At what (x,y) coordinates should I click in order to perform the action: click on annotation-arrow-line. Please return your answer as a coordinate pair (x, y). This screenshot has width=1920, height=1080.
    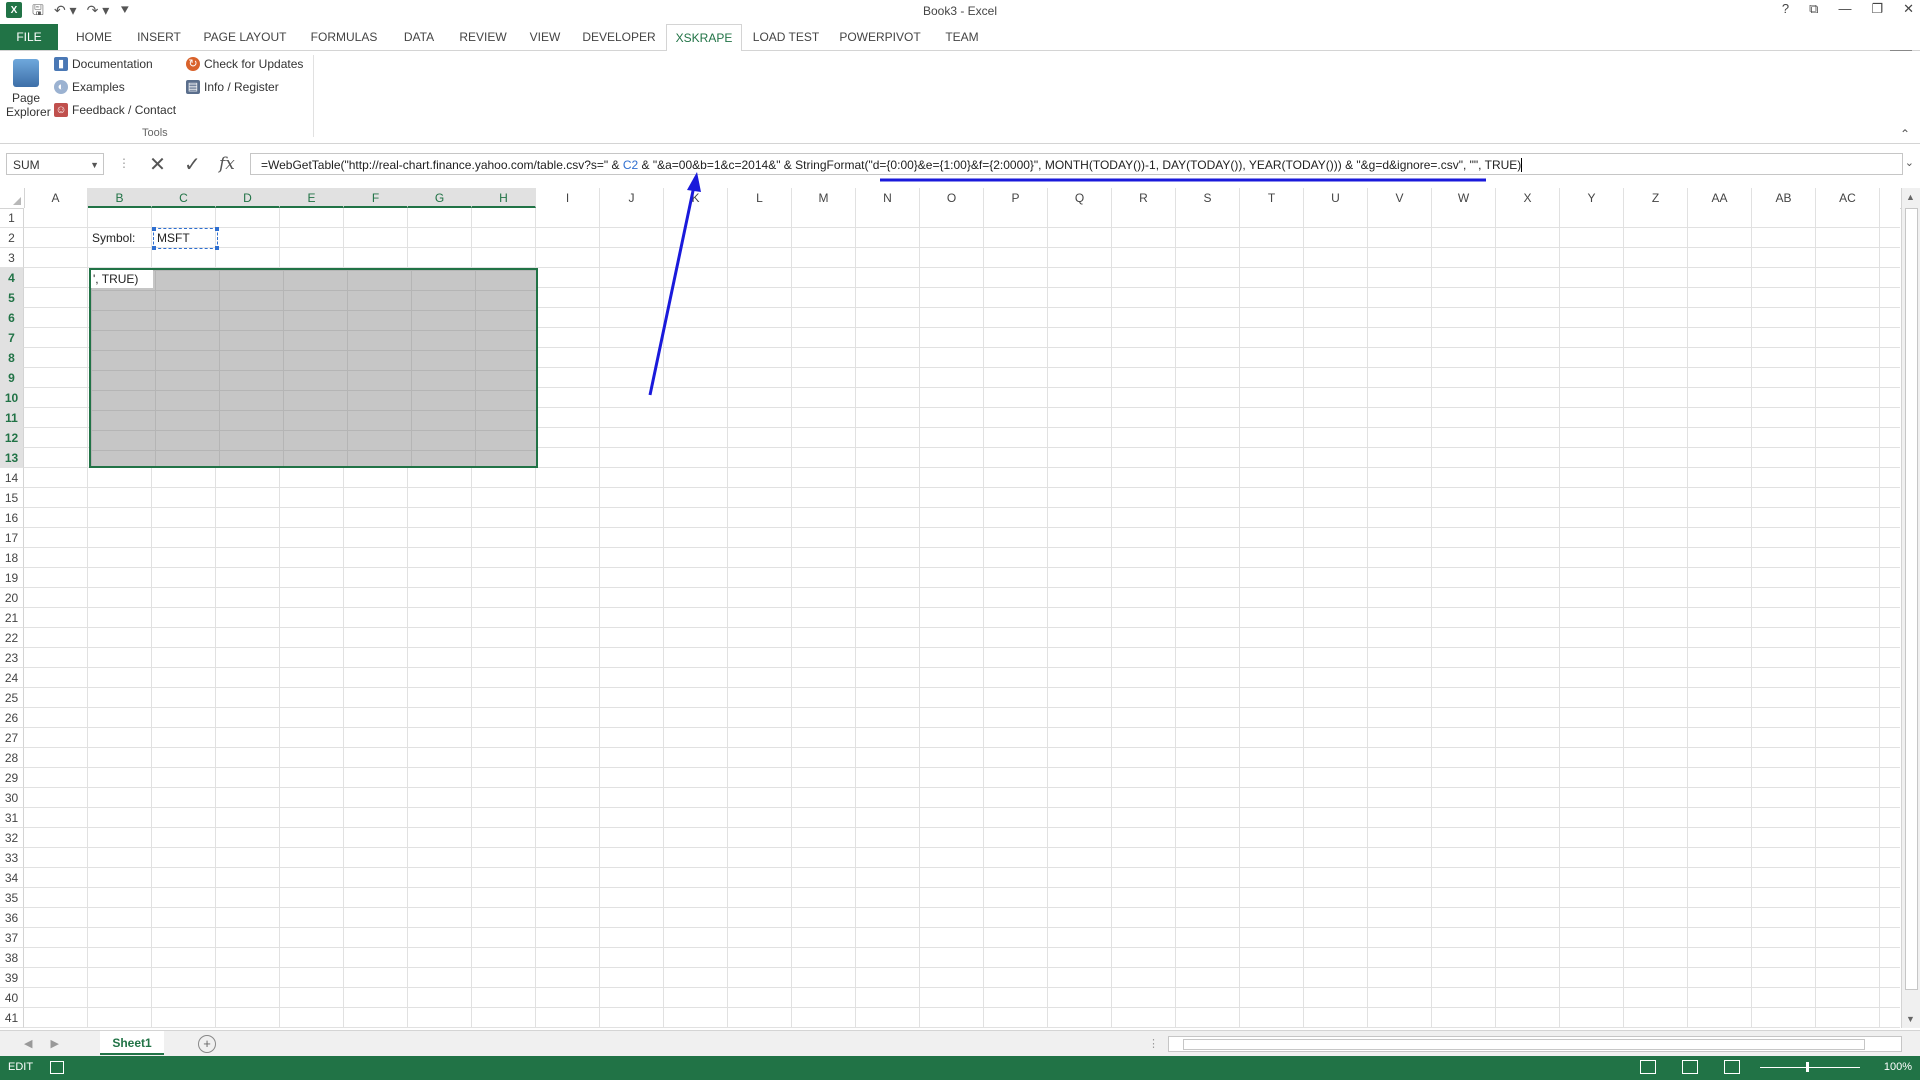
    Looking at the image, I should click on (672, 290).